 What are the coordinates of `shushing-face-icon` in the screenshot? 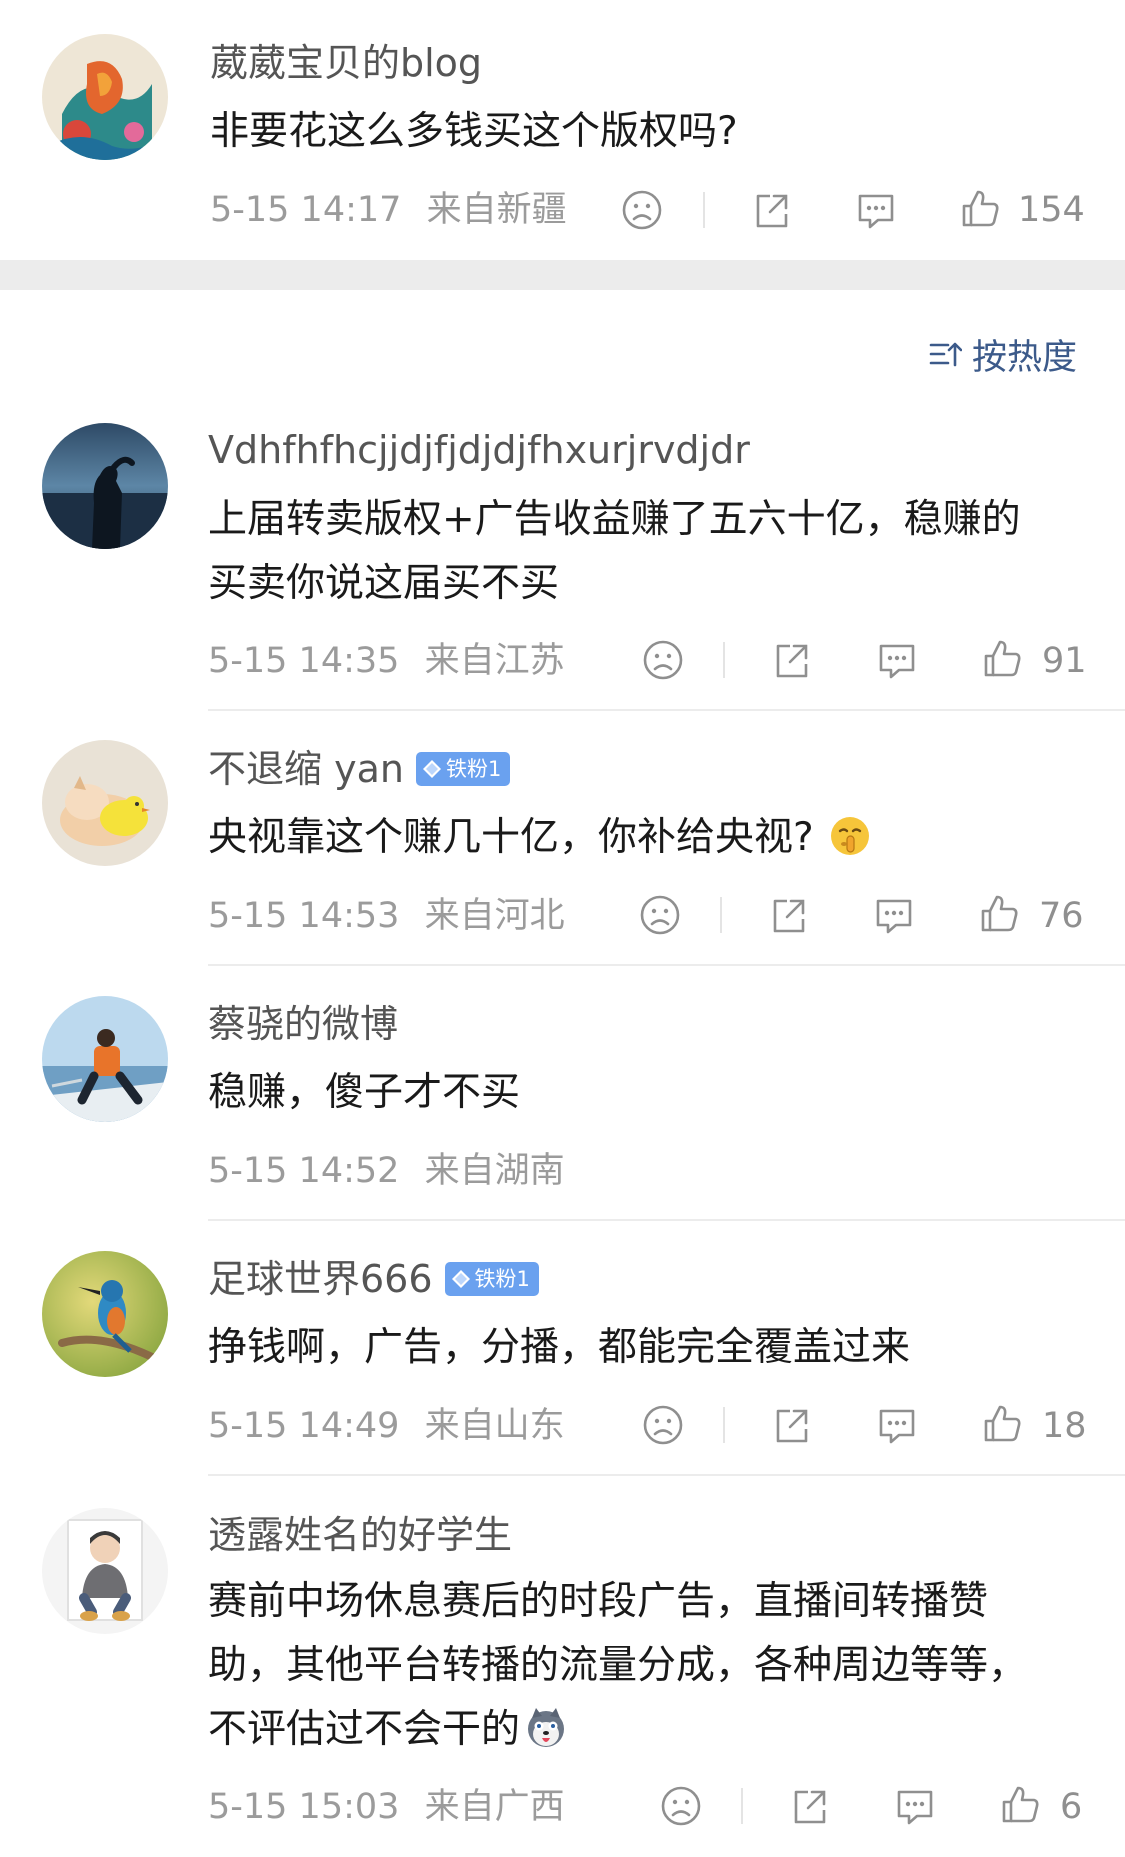 It's located at (849, 836).